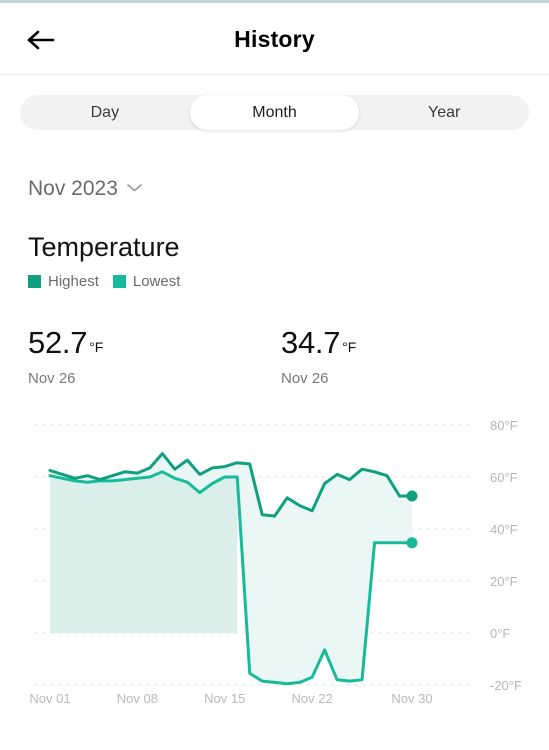 This screenshot has width=549, height=750. What do you see at coordinates (312, 698) in the screenshot?
I see `x-axis-tick-label: Nov 22` at bounding box center [312, 698].